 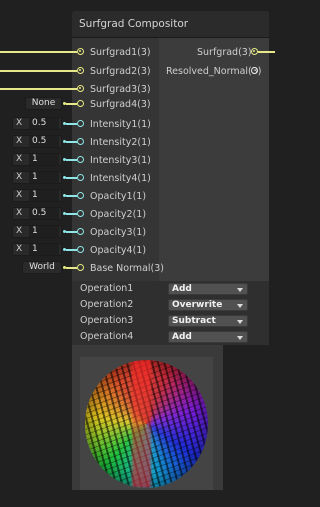 I want to click on operation4-dropdown: Add, so click(x=208, y=337).